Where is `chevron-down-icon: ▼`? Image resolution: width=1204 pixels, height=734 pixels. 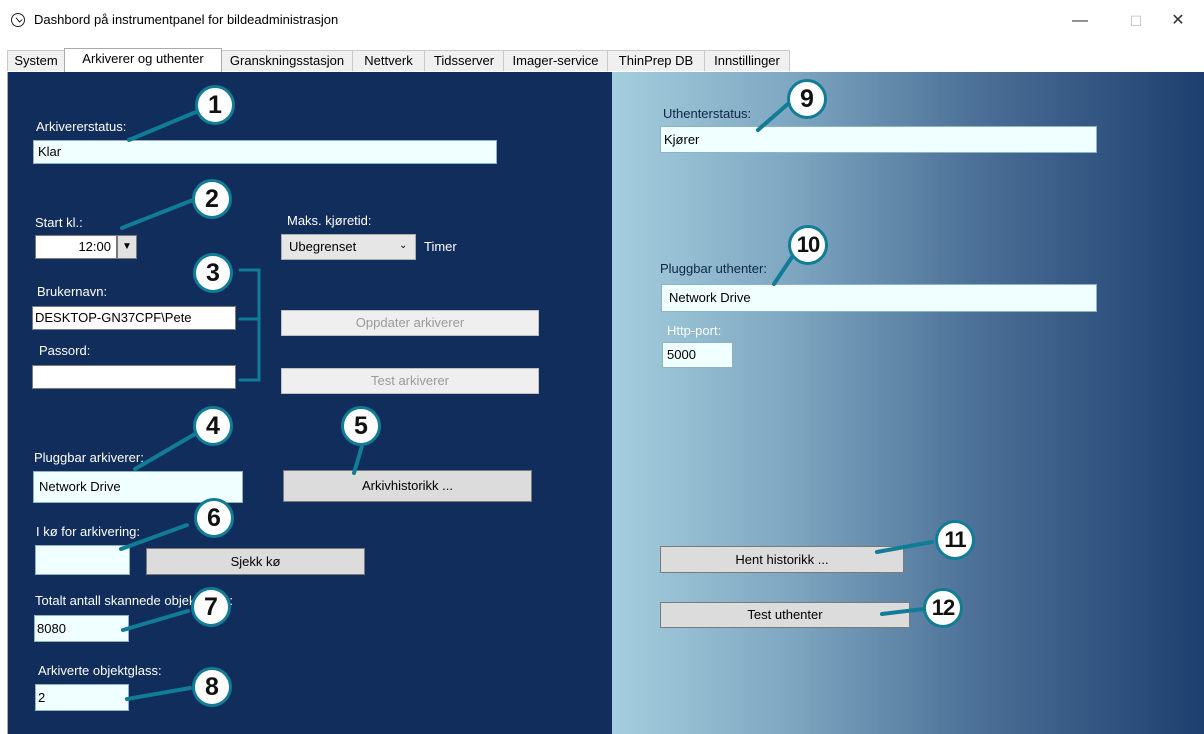 chevron-down-icon: ▼ is located at coordinates (127, 247).